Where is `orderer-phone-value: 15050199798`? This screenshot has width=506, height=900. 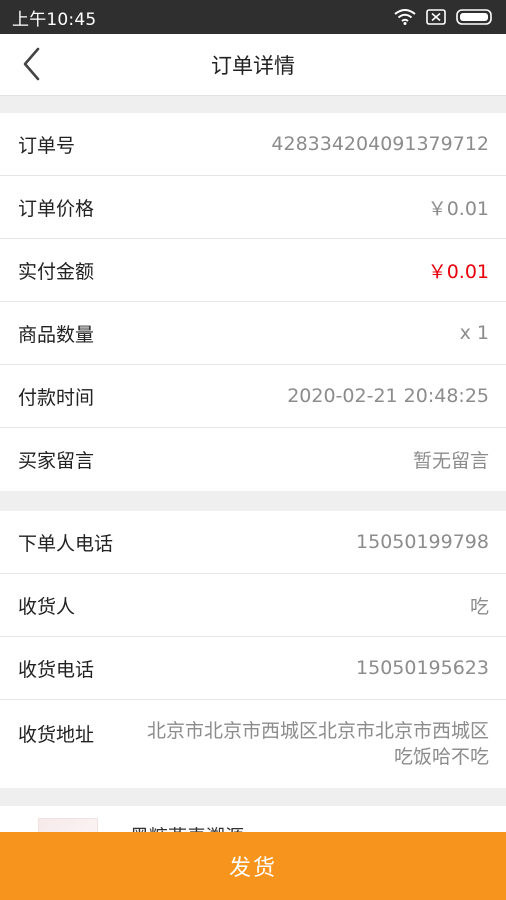
orderer-phone-value: 15050199798 is located at coordinates (422, 542).